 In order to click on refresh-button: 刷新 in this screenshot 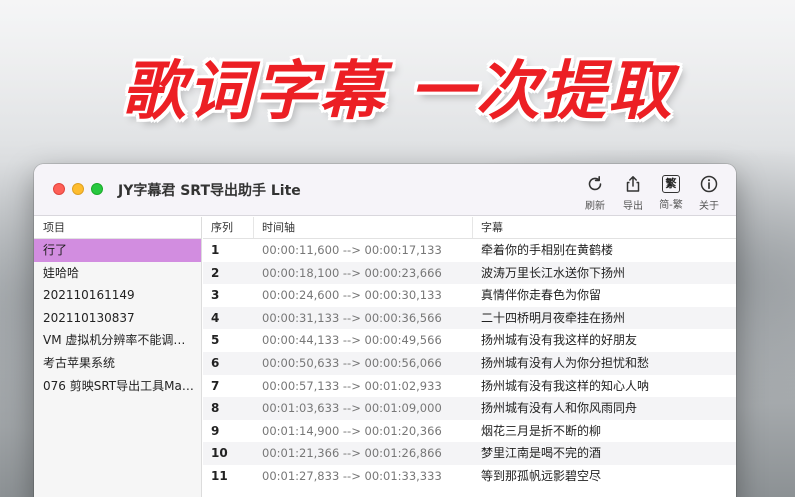, I will do `click(595, 193)`.